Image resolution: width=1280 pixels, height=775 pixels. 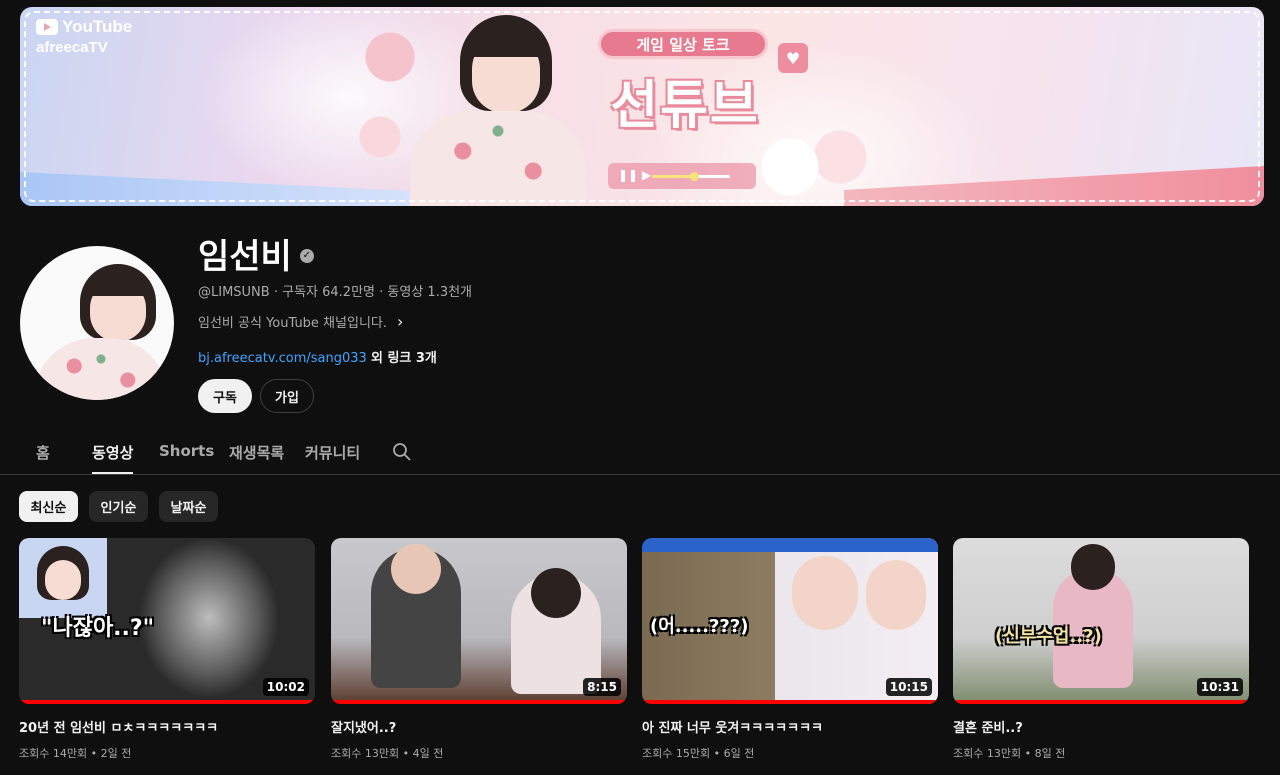 I want to click on video-meta: 조회수 13만회 • 4일 전, so click(x=387, y=753).